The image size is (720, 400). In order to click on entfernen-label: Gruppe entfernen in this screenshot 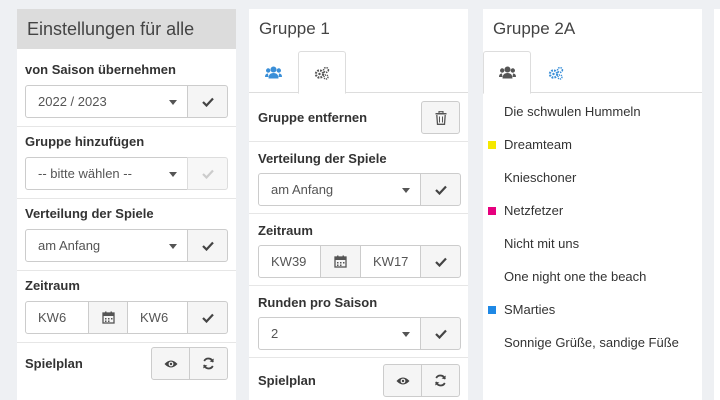, I will do `click(313, 117)`.